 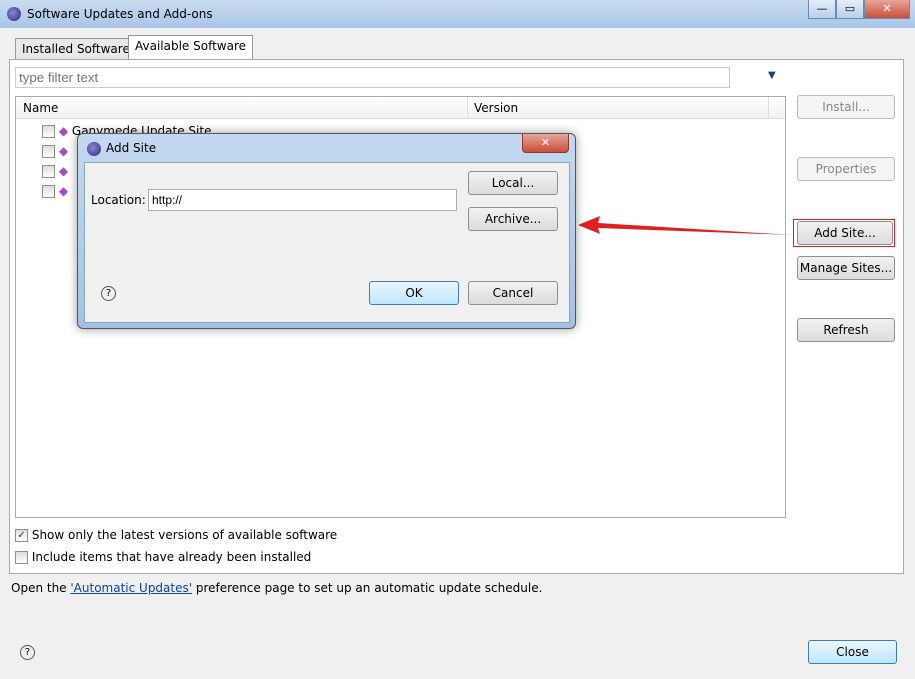 I want to click on maximize-button: ▭, so click(x=850, y=9).